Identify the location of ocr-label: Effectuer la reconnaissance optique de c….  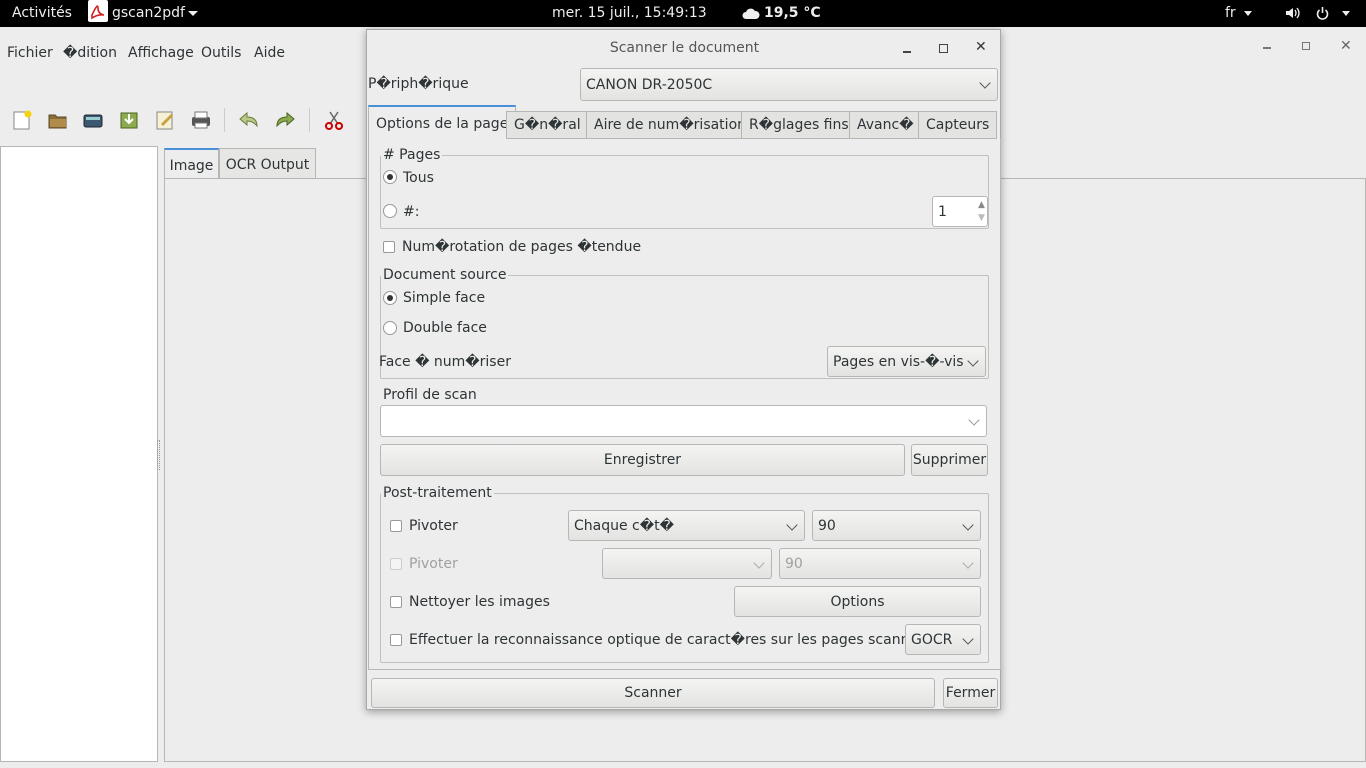
(674, 640).